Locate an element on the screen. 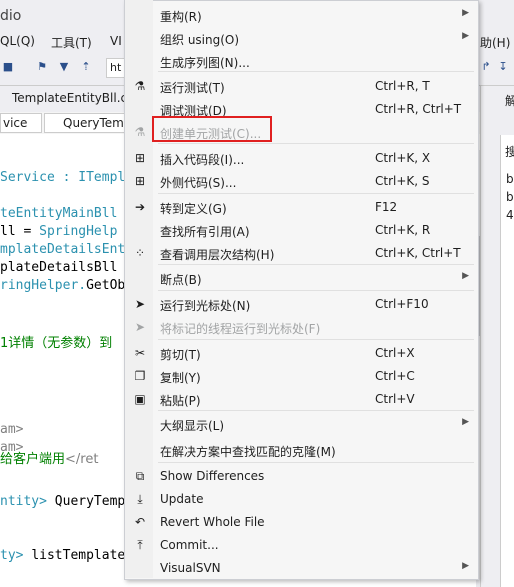  tree-item: 4 is located at coordinates (510, 215).